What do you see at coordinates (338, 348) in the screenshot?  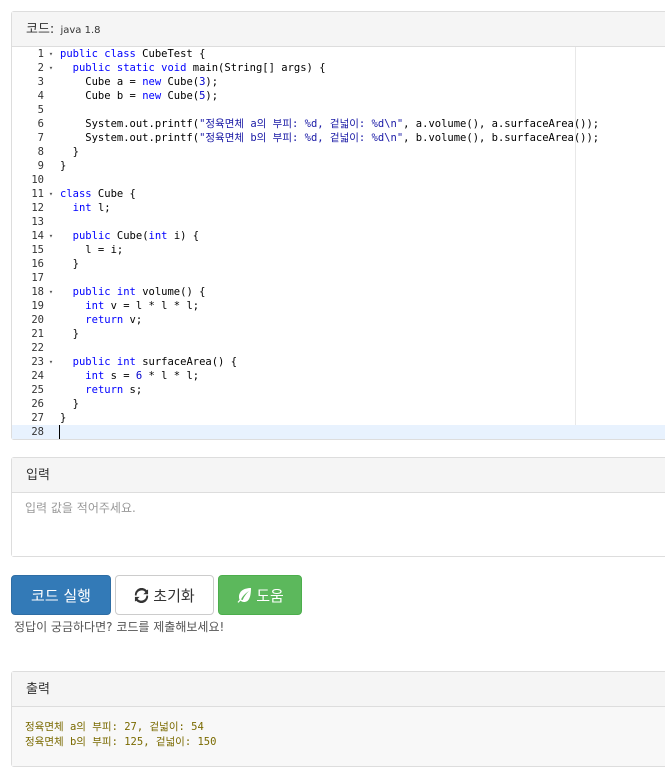 I see `code-line: 22` at bounding box center [338, 348].